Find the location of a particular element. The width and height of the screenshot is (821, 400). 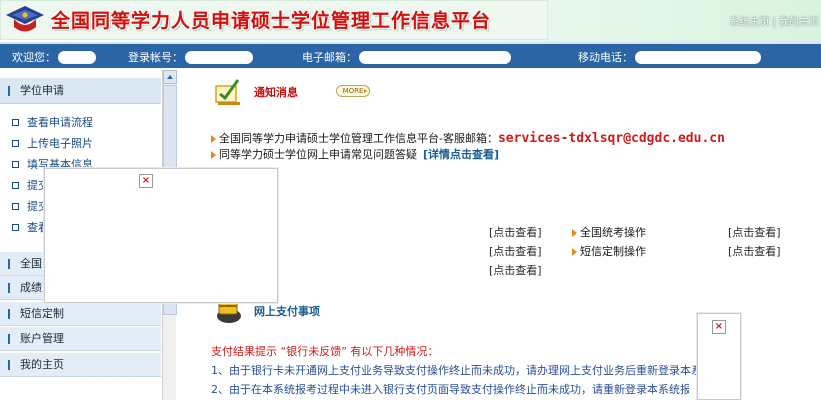

view-link-1: [点击查看] is located at coordinates (515, 232).